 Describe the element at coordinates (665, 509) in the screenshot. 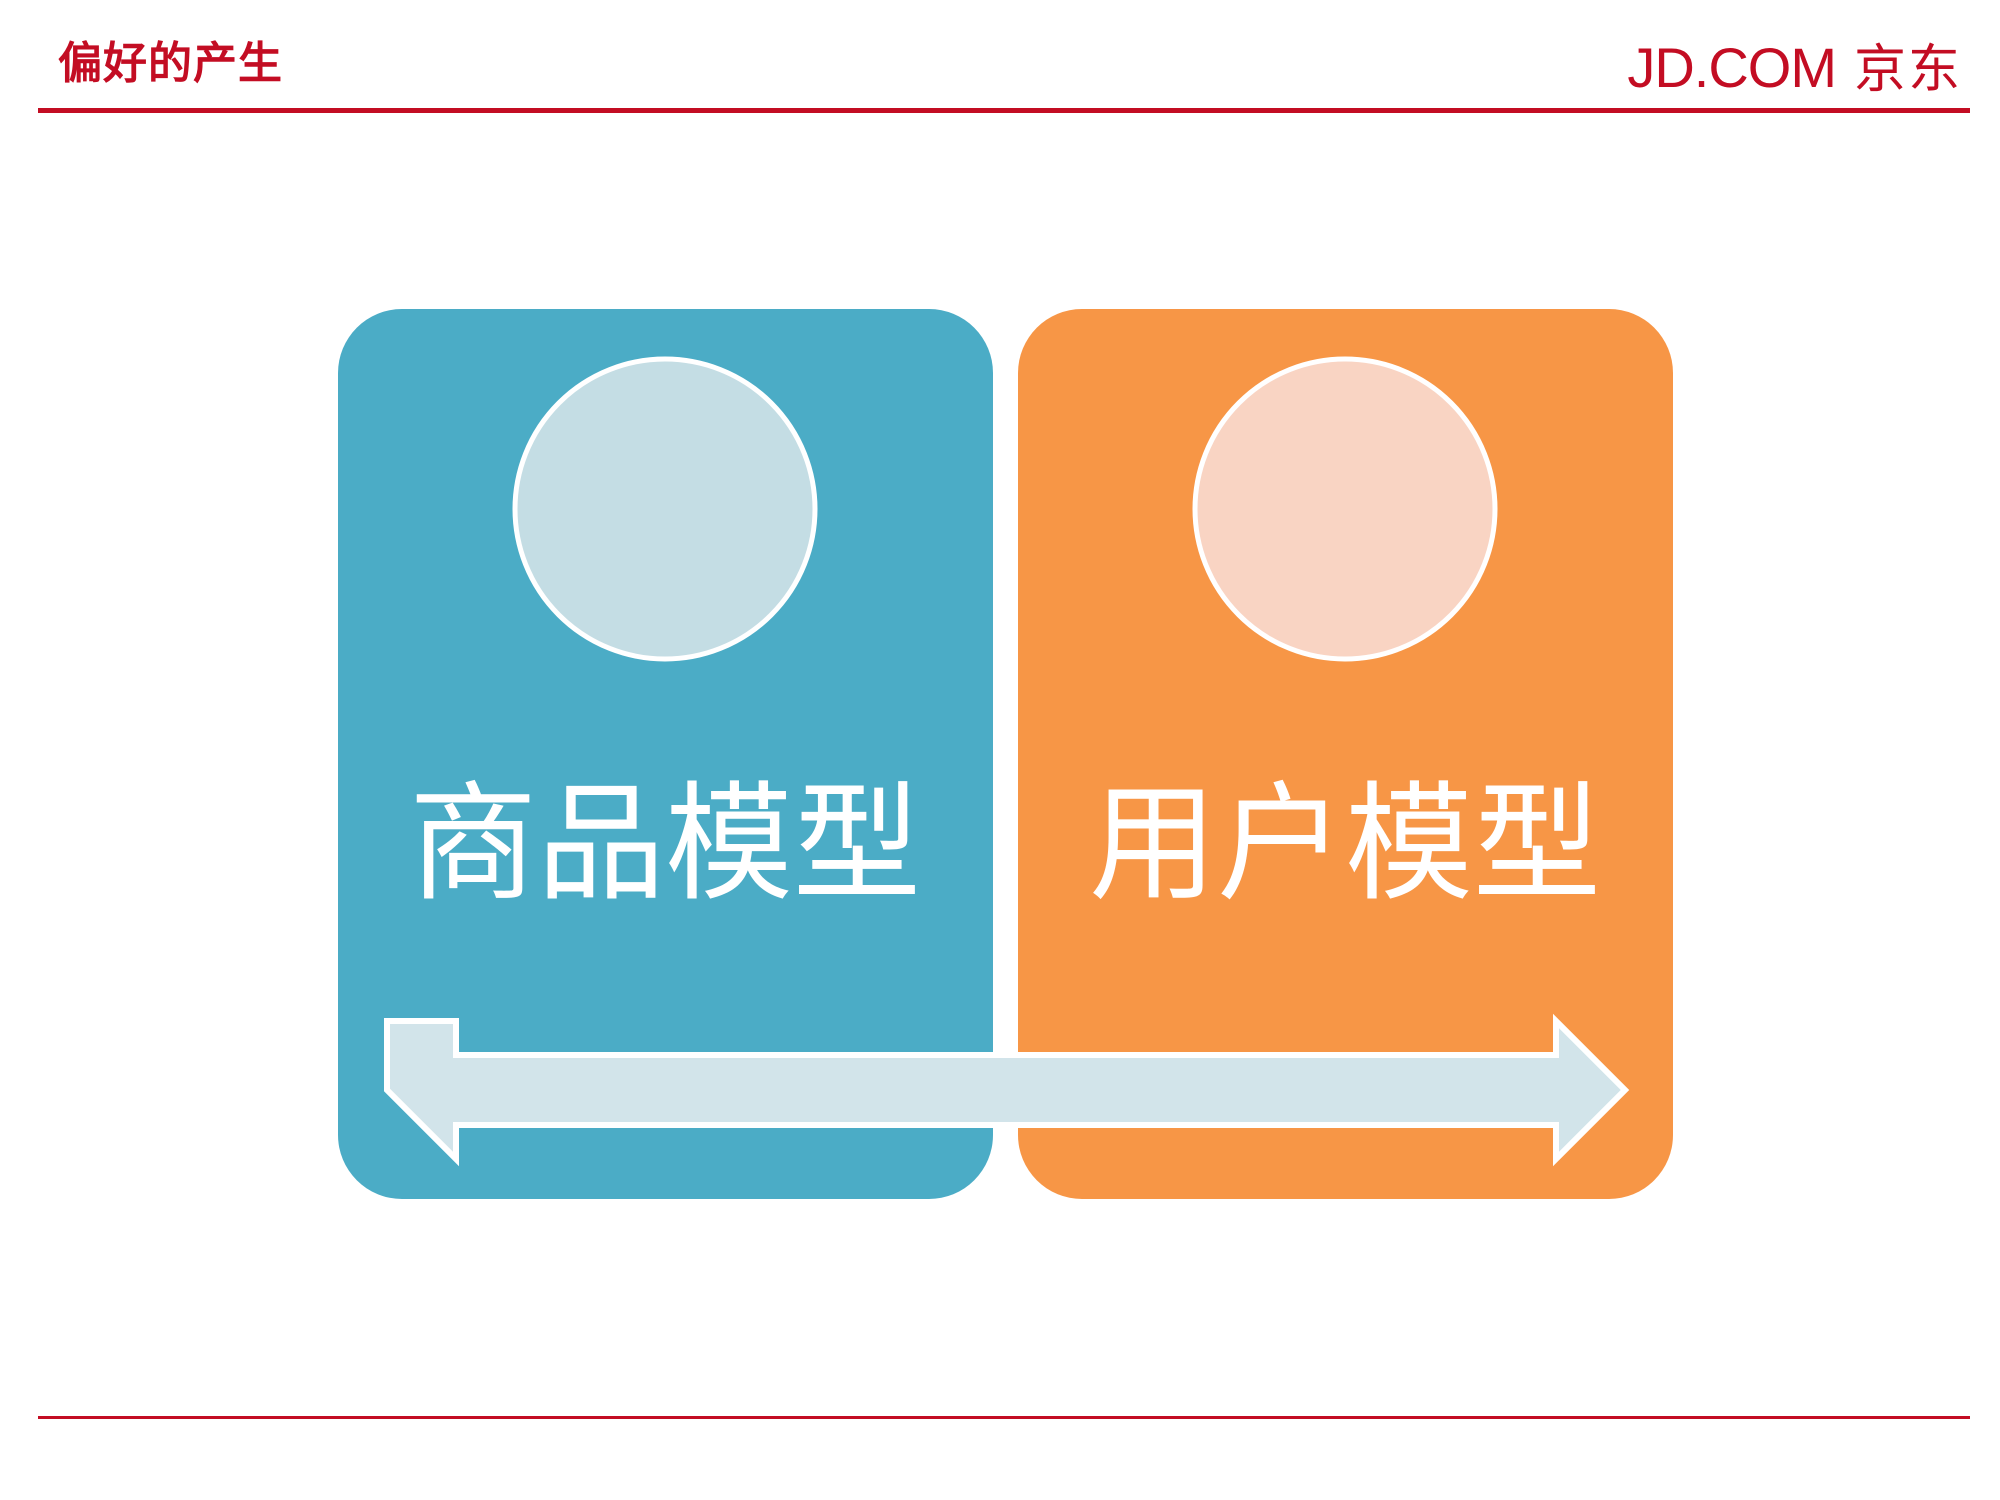

I see `product-model-circle` at that location.